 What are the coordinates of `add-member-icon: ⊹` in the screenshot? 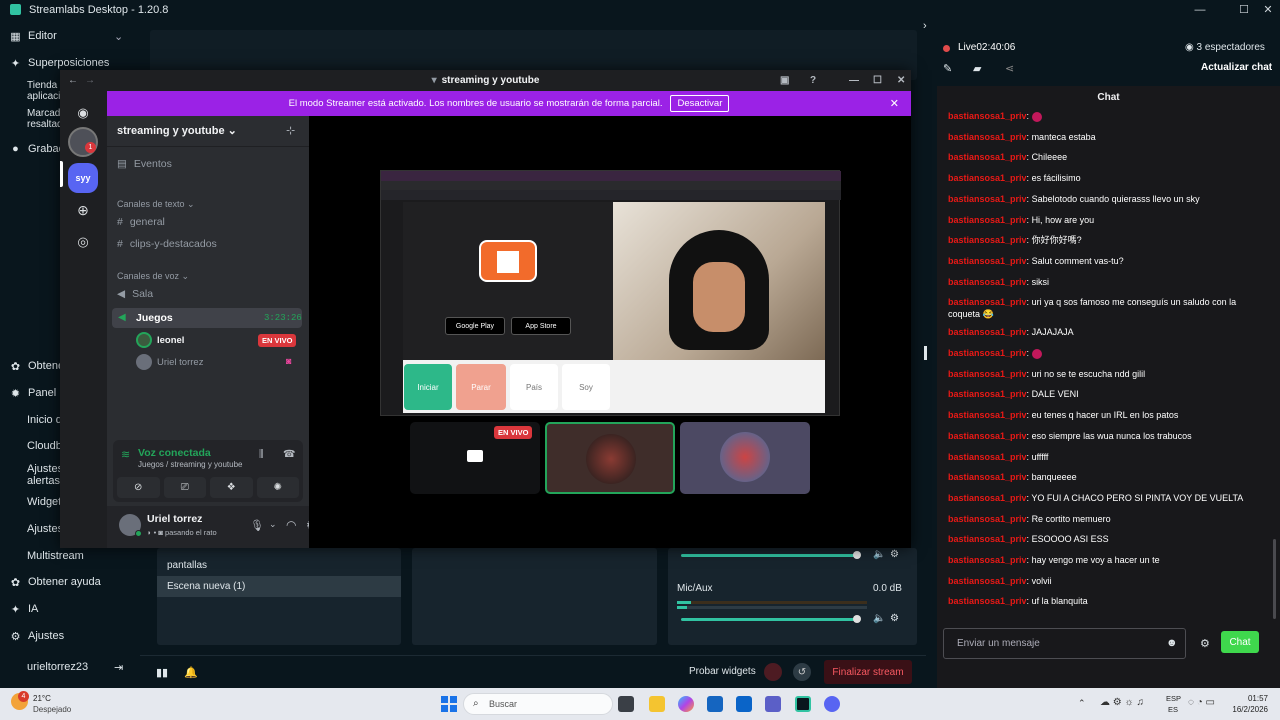 It's located at (290, 130).